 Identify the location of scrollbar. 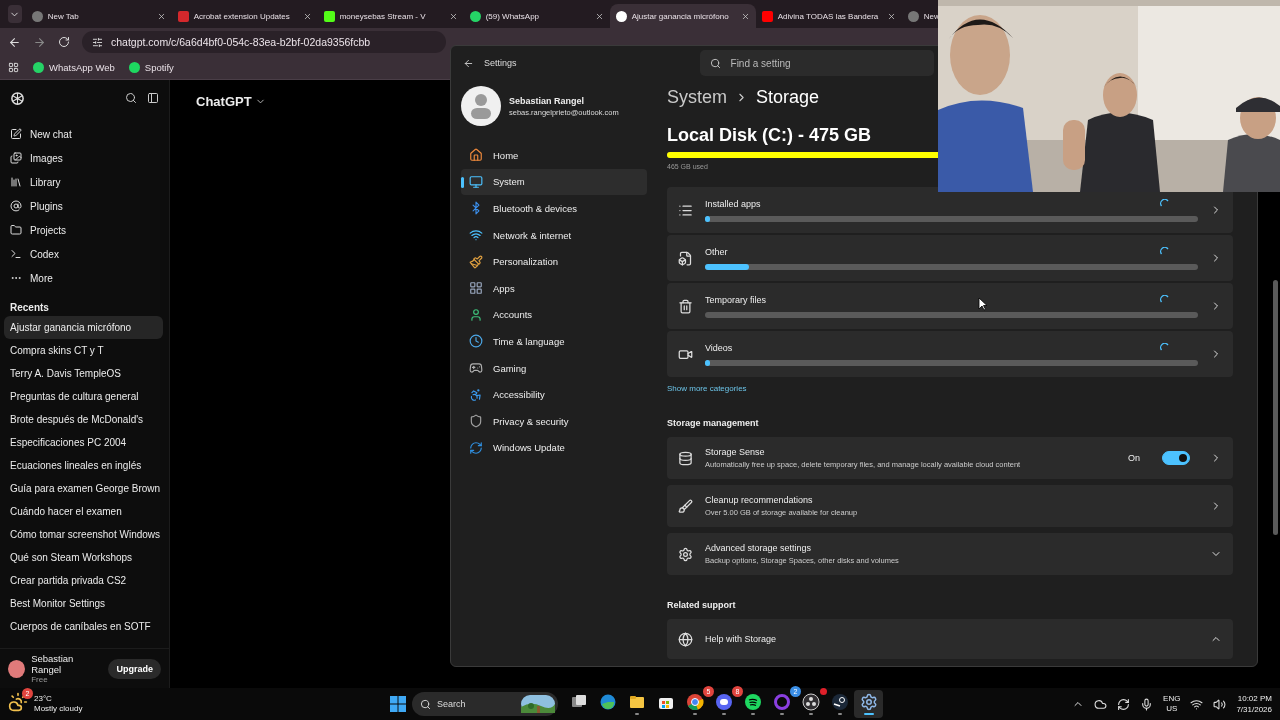
(1275, 407).